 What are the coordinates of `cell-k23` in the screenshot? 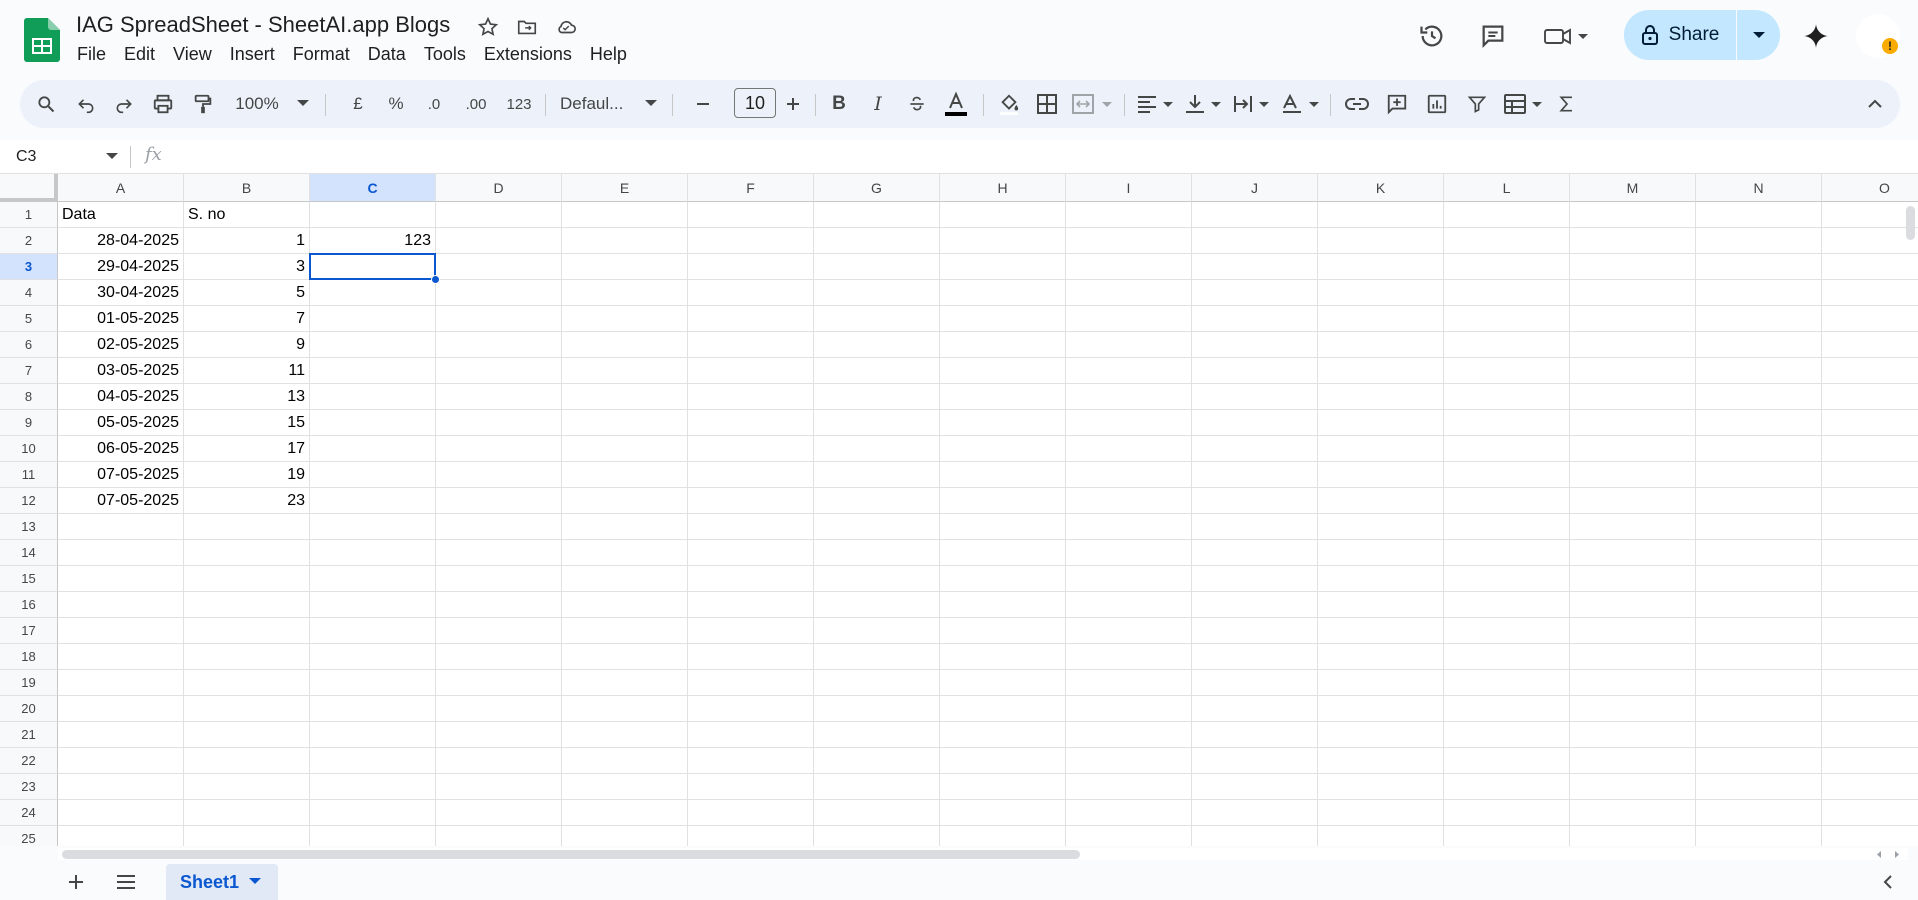 It's located at (1381, 787).